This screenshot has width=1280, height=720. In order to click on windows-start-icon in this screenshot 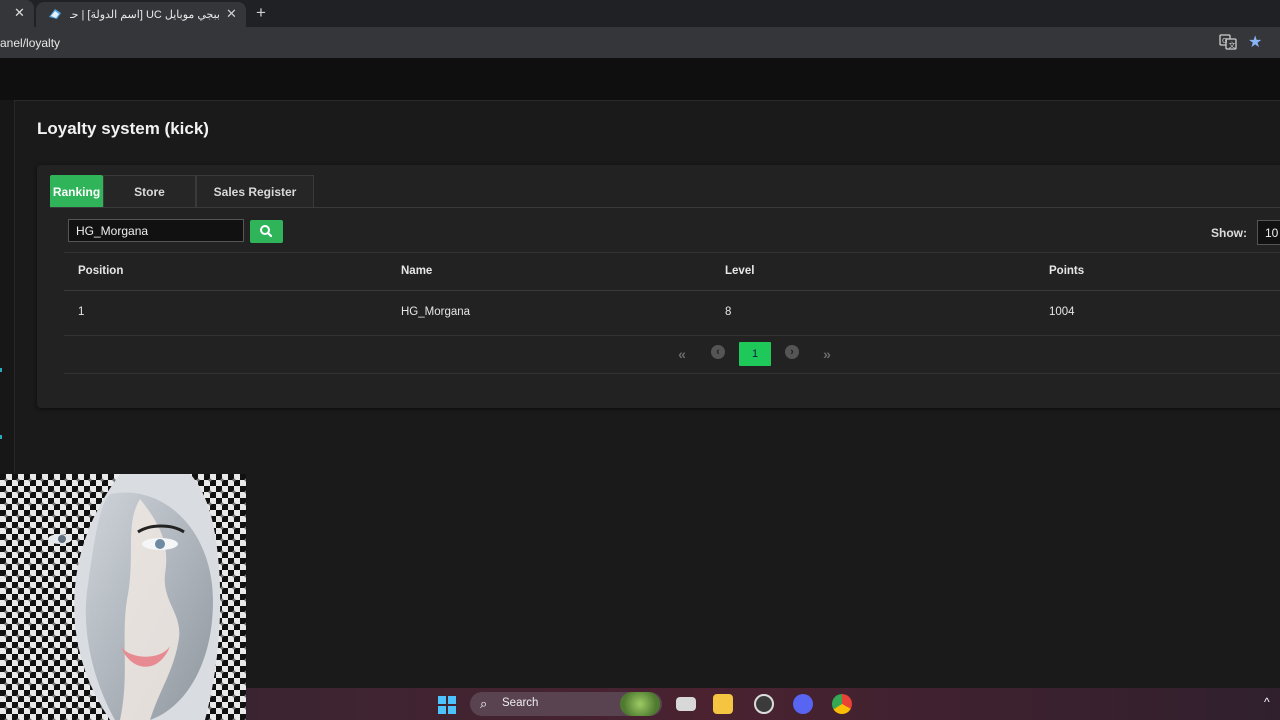, I will do `click(447, 705)`.